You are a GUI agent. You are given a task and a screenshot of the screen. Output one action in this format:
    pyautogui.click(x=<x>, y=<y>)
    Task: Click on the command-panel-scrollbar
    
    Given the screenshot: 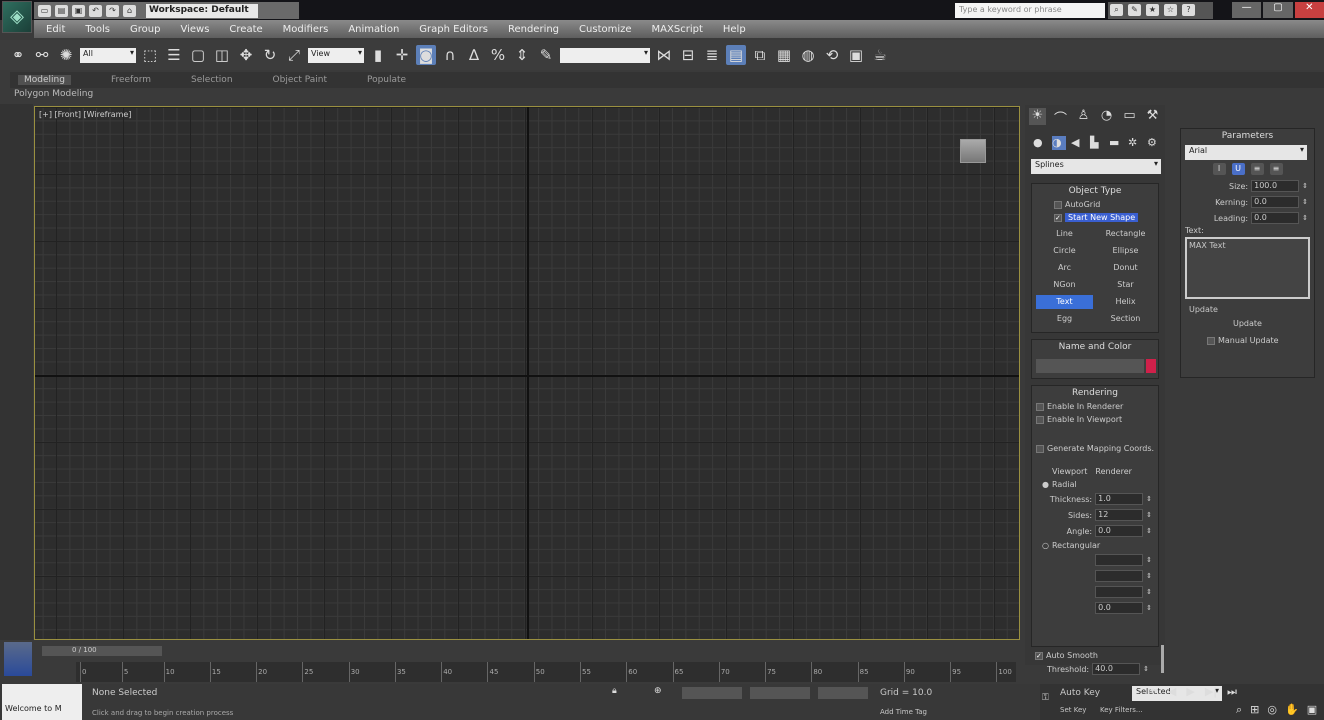 What is the action you would take?
    pyautogui.click(x=1162, y=659)
    